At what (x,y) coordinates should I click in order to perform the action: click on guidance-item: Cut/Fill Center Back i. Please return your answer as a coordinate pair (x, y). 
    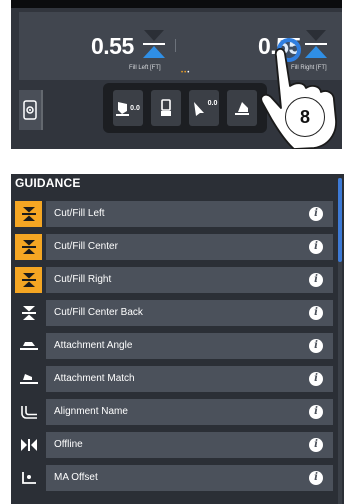
    Looking at the image, I should click on (174, 313).